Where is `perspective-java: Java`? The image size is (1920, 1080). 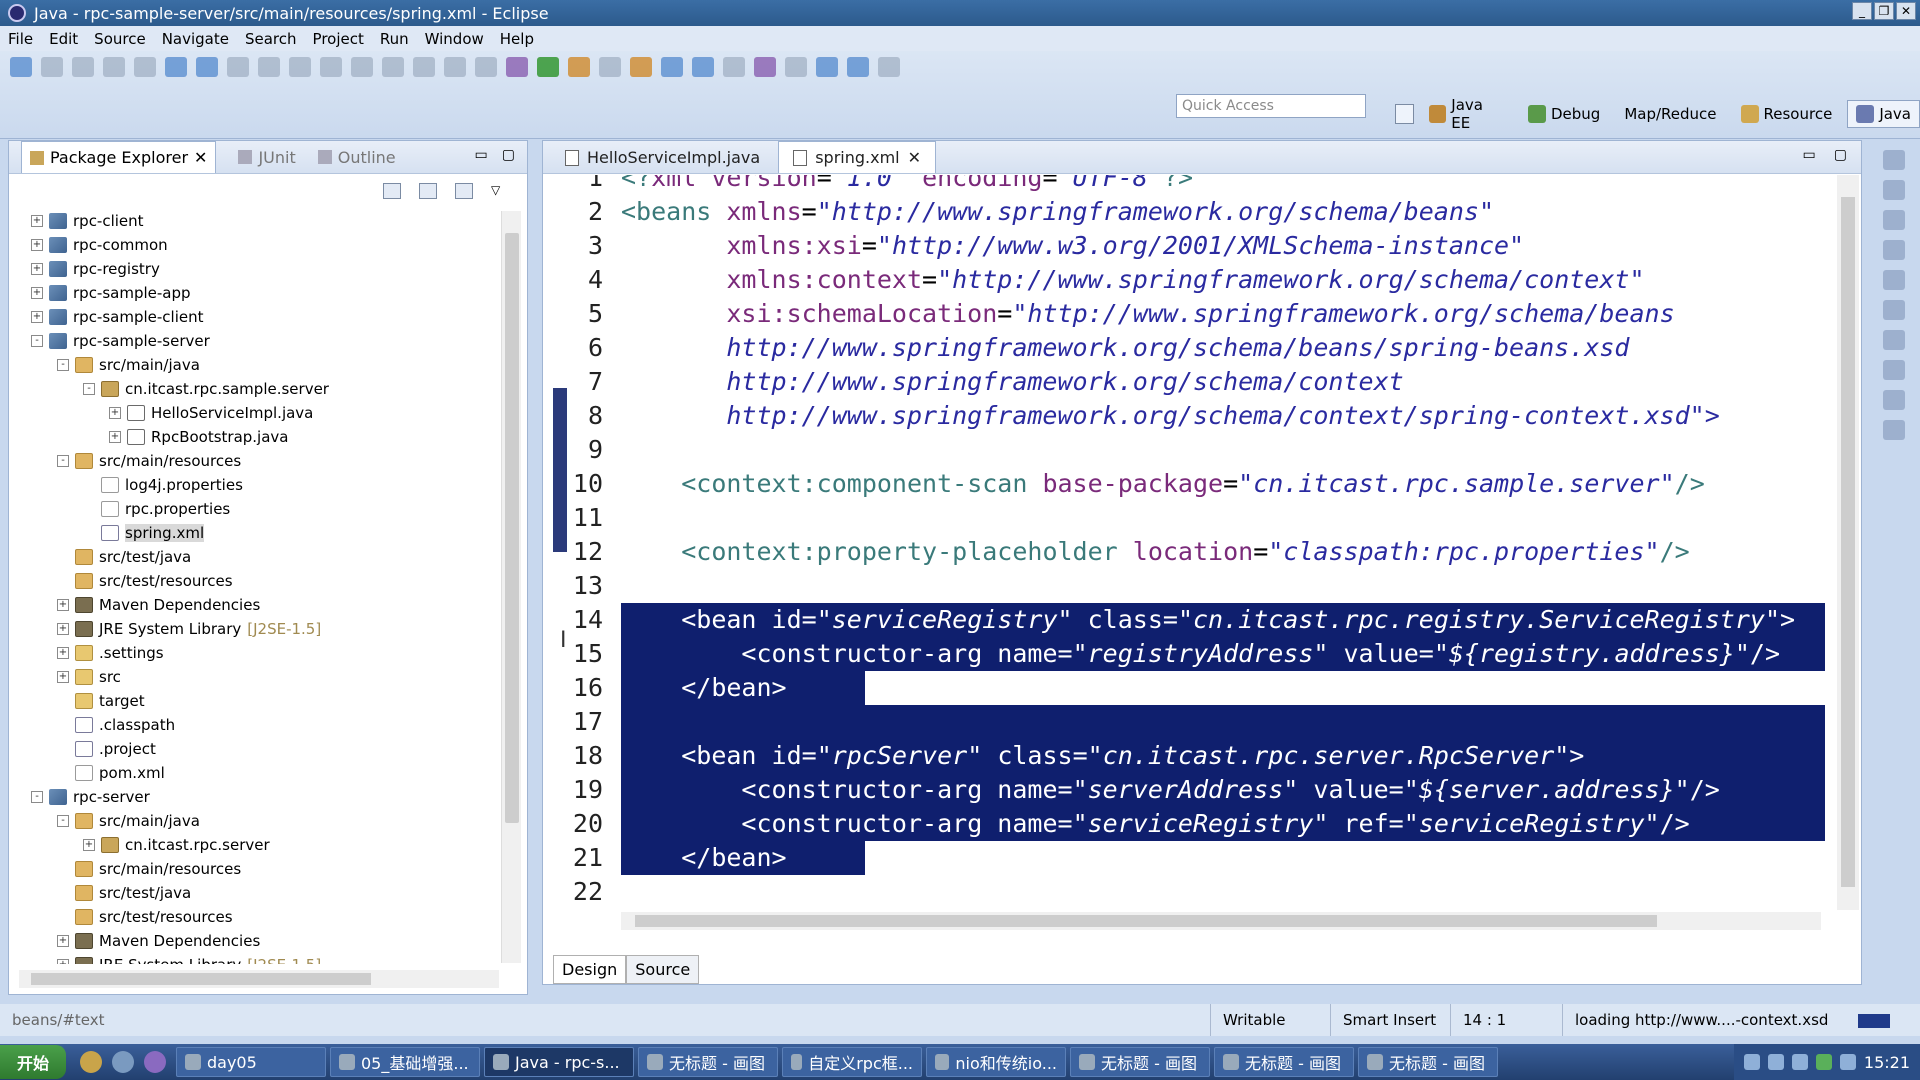
perspective-java: Java is located at coordinates (1883, 114).